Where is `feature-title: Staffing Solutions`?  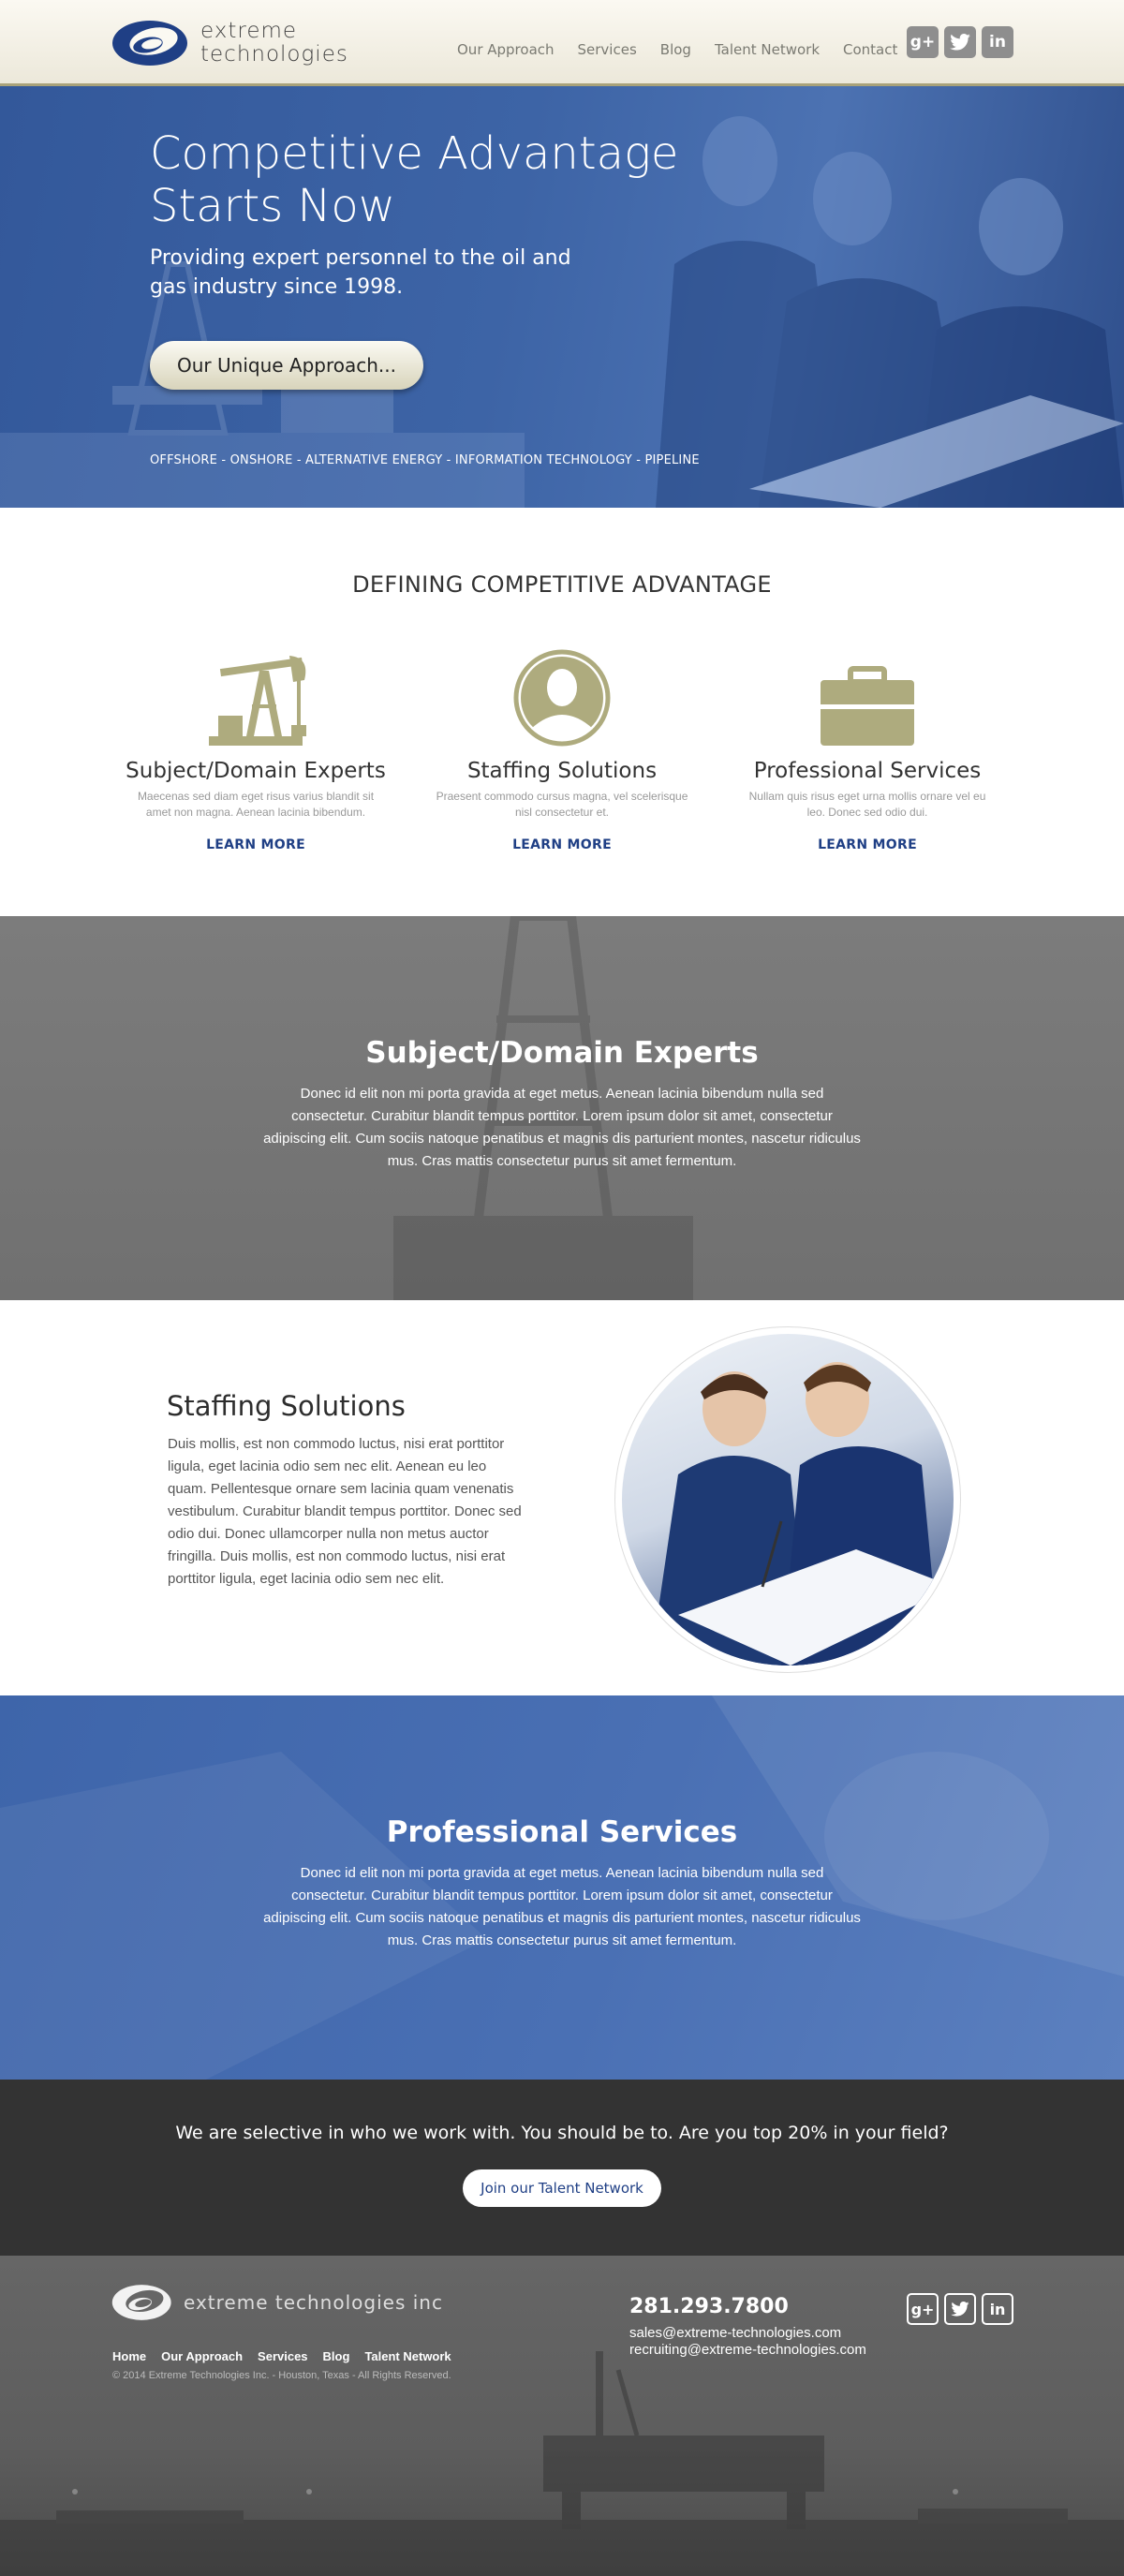 feature-title: Staffing Solutions is located at coordinates (562, 771).